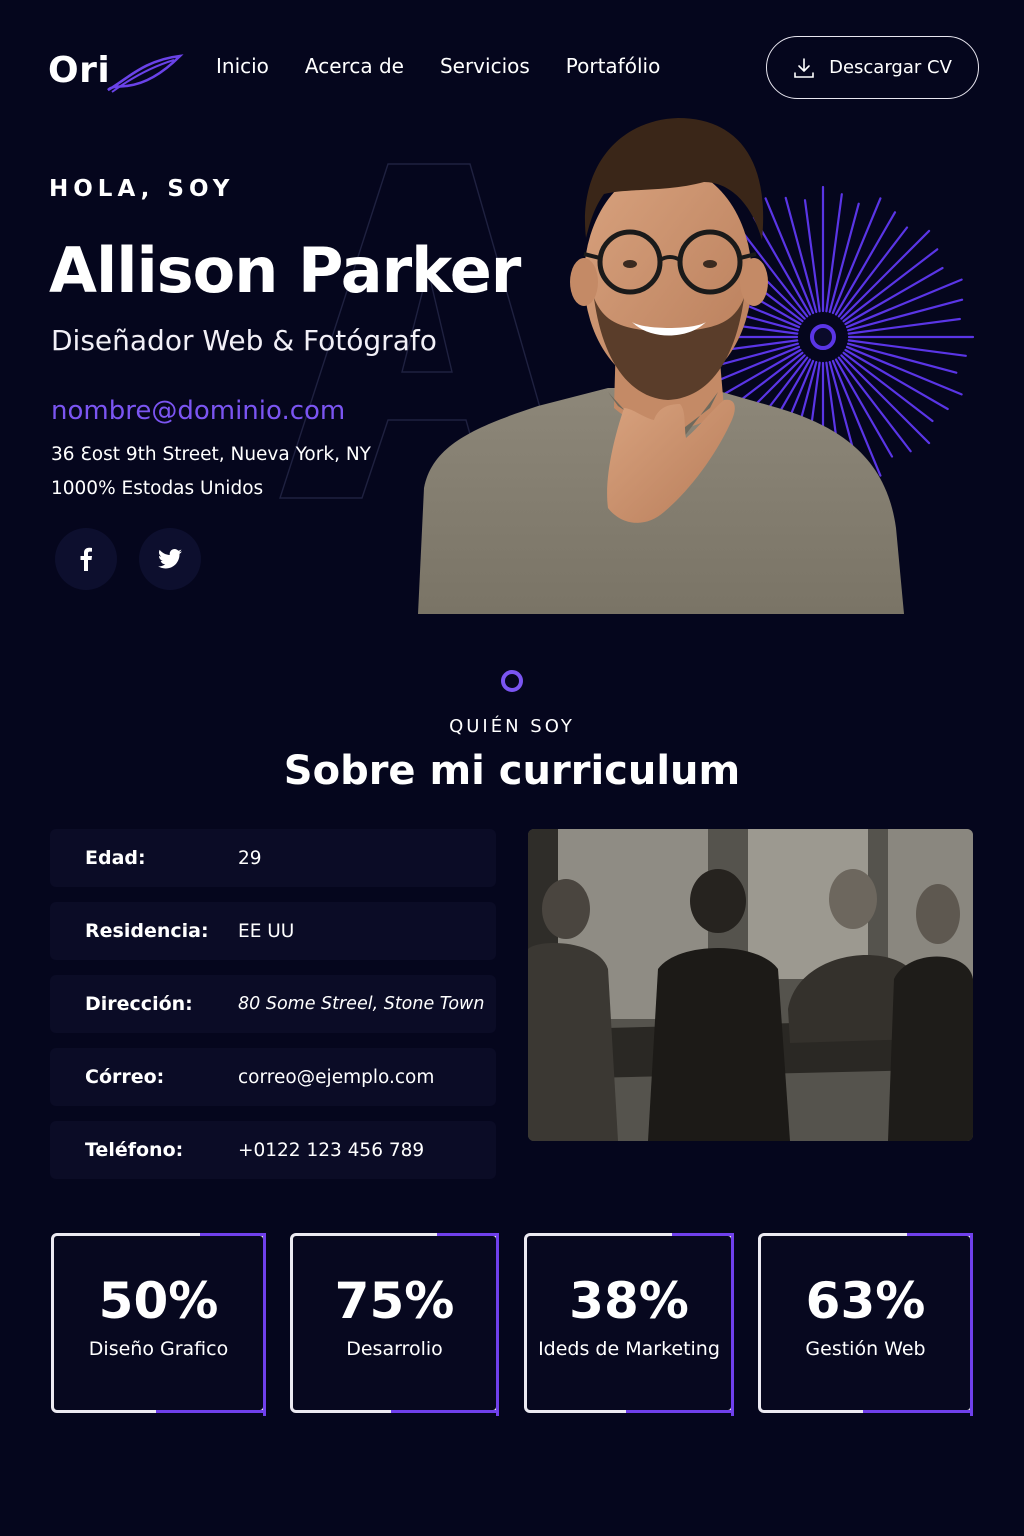 The width and height of the screenshot is (1024, 1536). I want to click on stat-label: Gestión Web, so click(865, 1349).